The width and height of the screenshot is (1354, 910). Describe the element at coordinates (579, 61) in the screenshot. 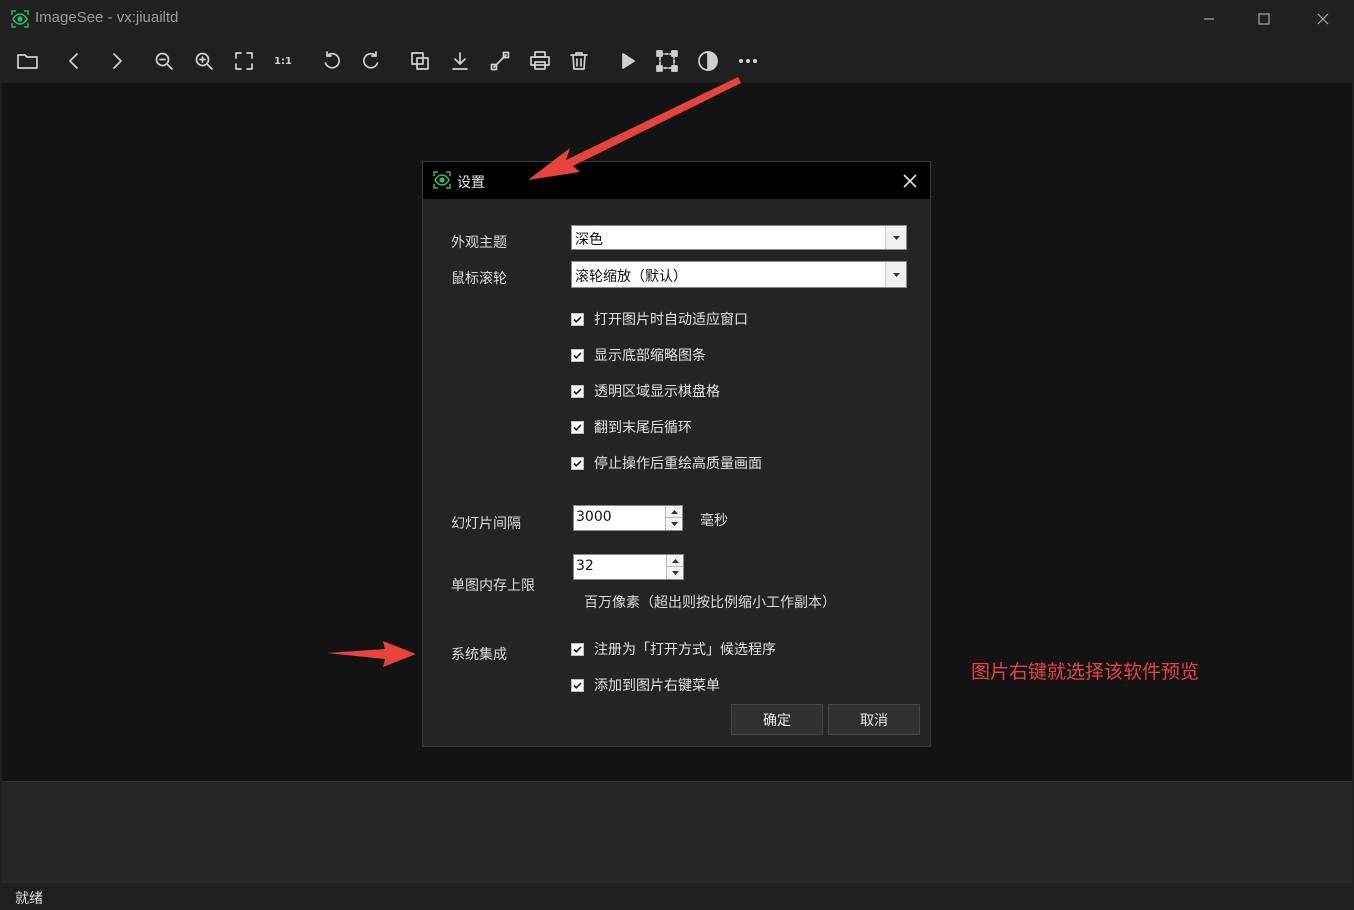

I see `trash-icon` at that location.